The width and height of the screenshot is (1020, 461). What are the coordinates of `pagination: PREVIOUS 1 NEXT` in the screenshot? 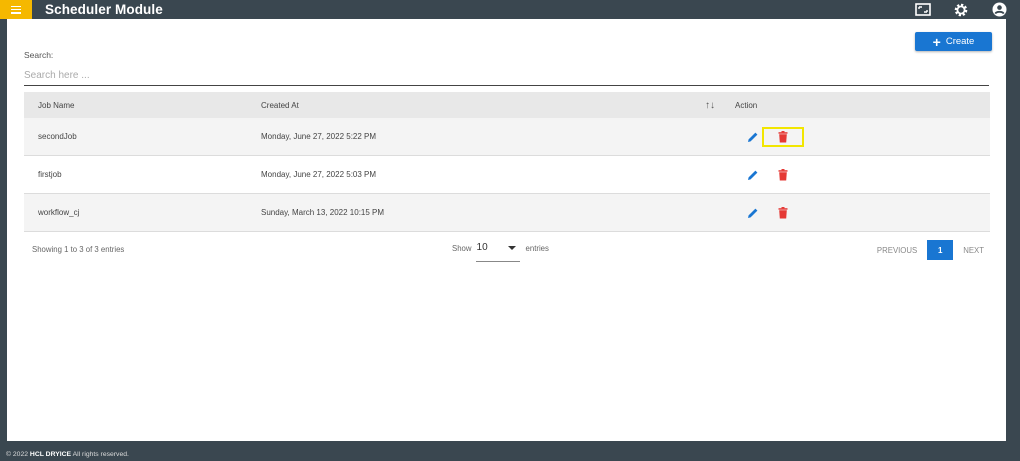 It's located at (930, 250).